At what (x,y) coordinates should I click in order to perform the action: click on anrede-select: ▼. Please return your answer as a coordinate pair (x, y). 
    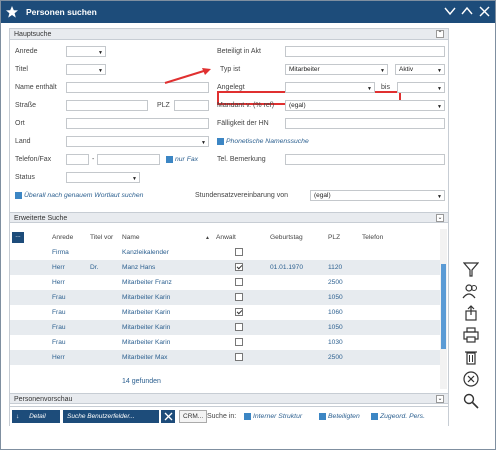
    Looking at the image, I should click on (86, 51).